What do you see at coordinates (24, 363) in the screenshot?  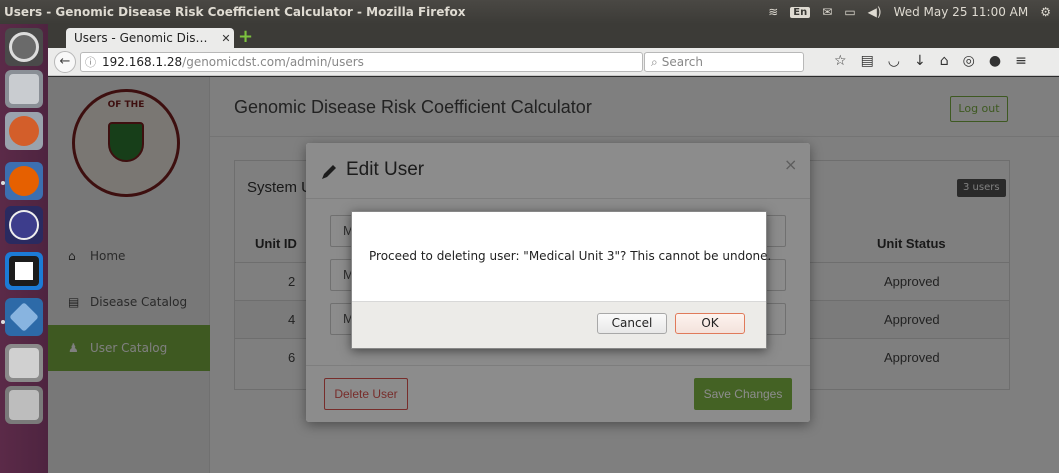 I see `storage-launcher-icon` at bounding box center [24, 363].